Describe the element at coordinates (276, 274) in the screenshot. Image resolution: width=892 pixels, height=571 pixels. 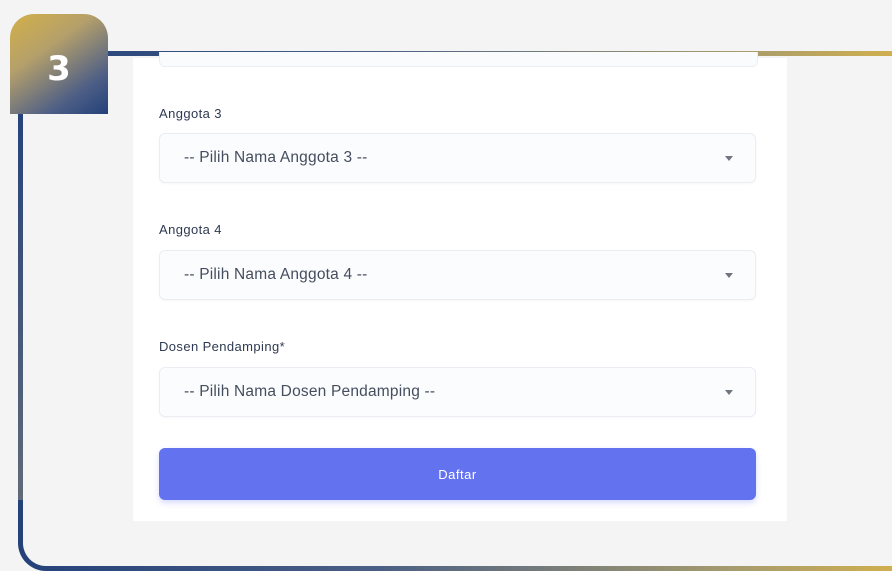
I see `select-anggota-4-value: -- Pilih Nama Anggota 4 --` at that location.